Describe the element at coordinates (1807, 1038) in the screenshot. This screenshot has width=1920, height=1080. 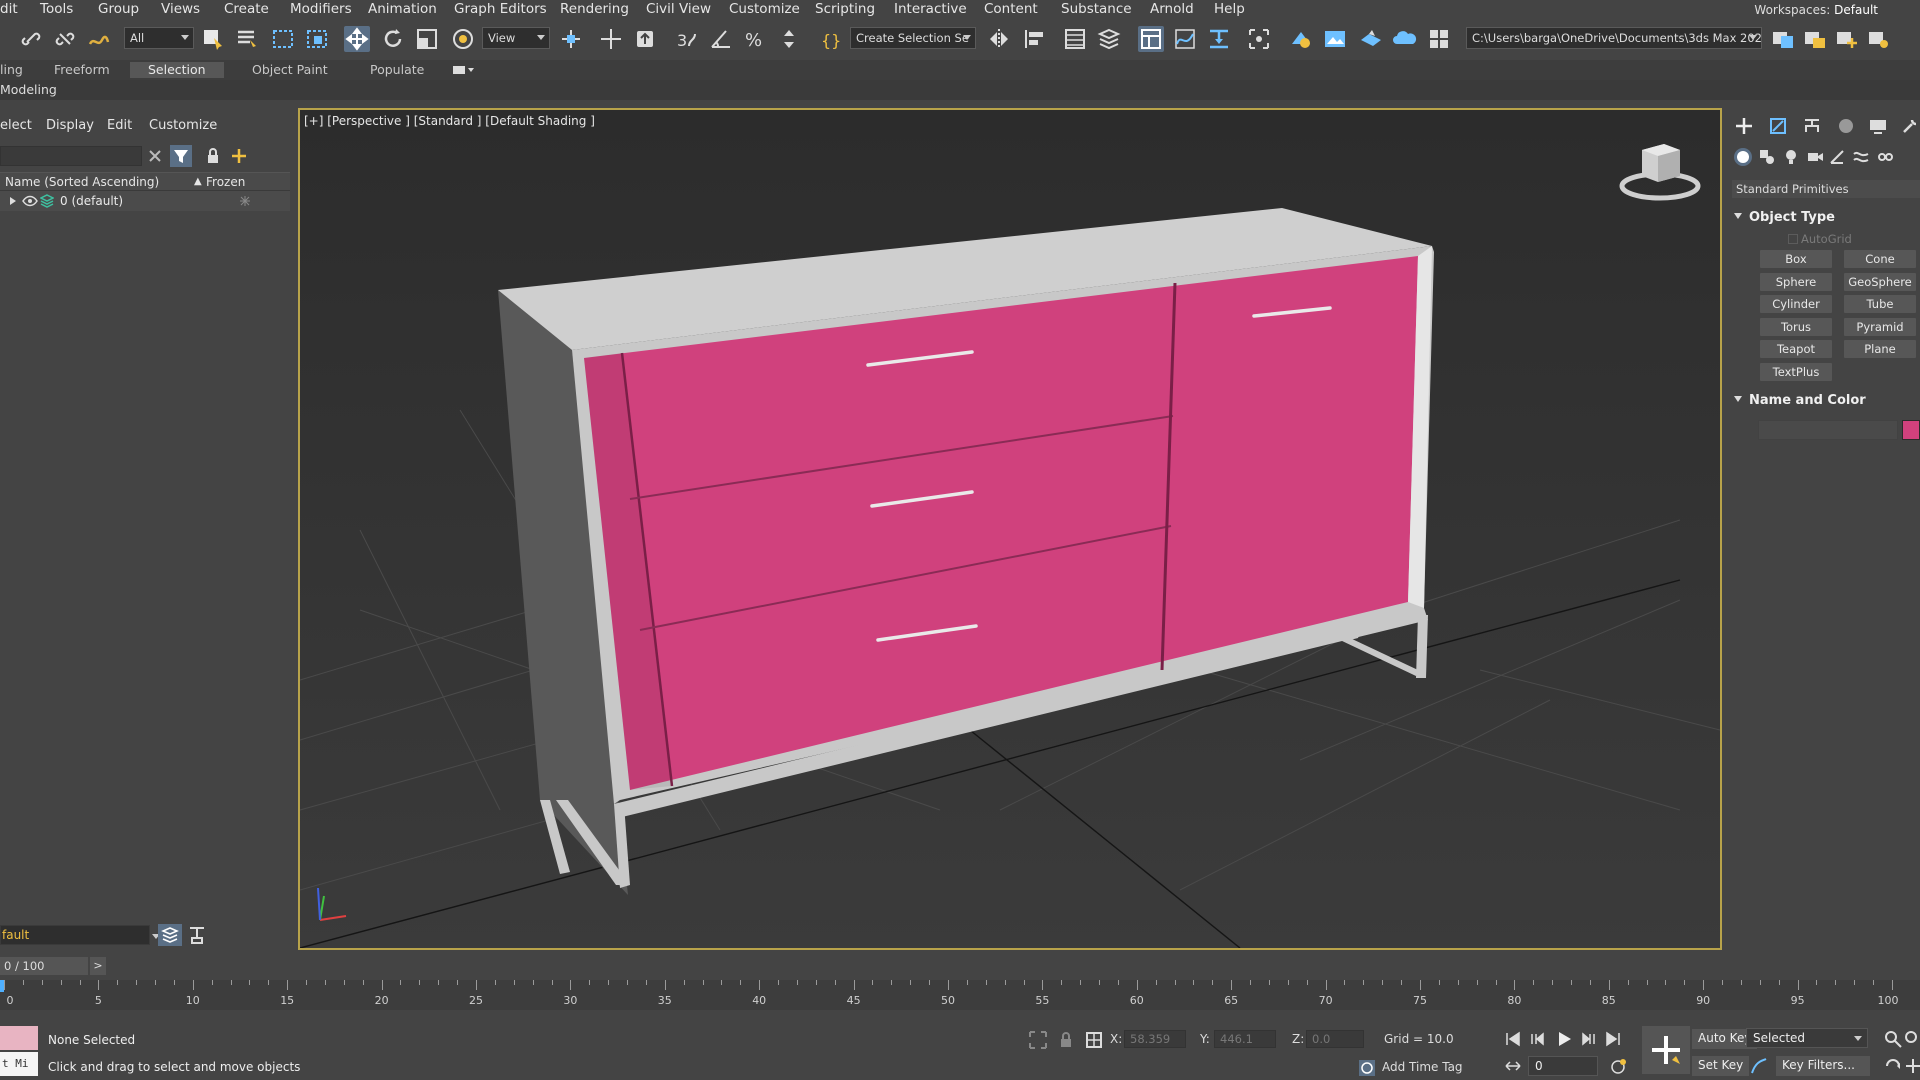
I see `key-mode-dropdown: Selected` at that location.